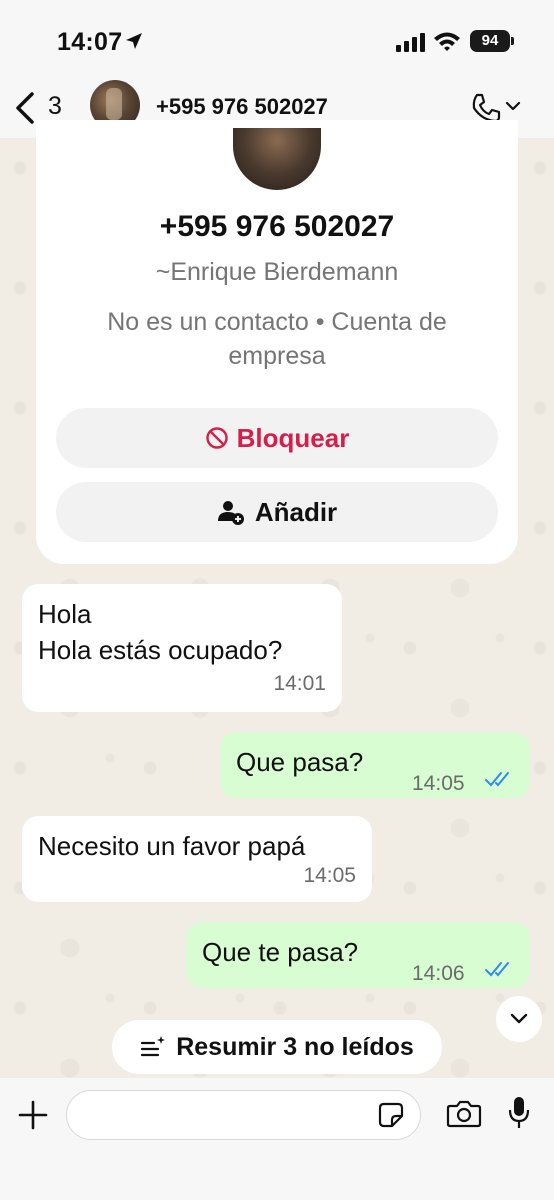 This screenshot has height=1200, width=554. Describe the element at coordinates (277, 226) in the screenshot. I see `contact-number: +595 976 502027` at that location.